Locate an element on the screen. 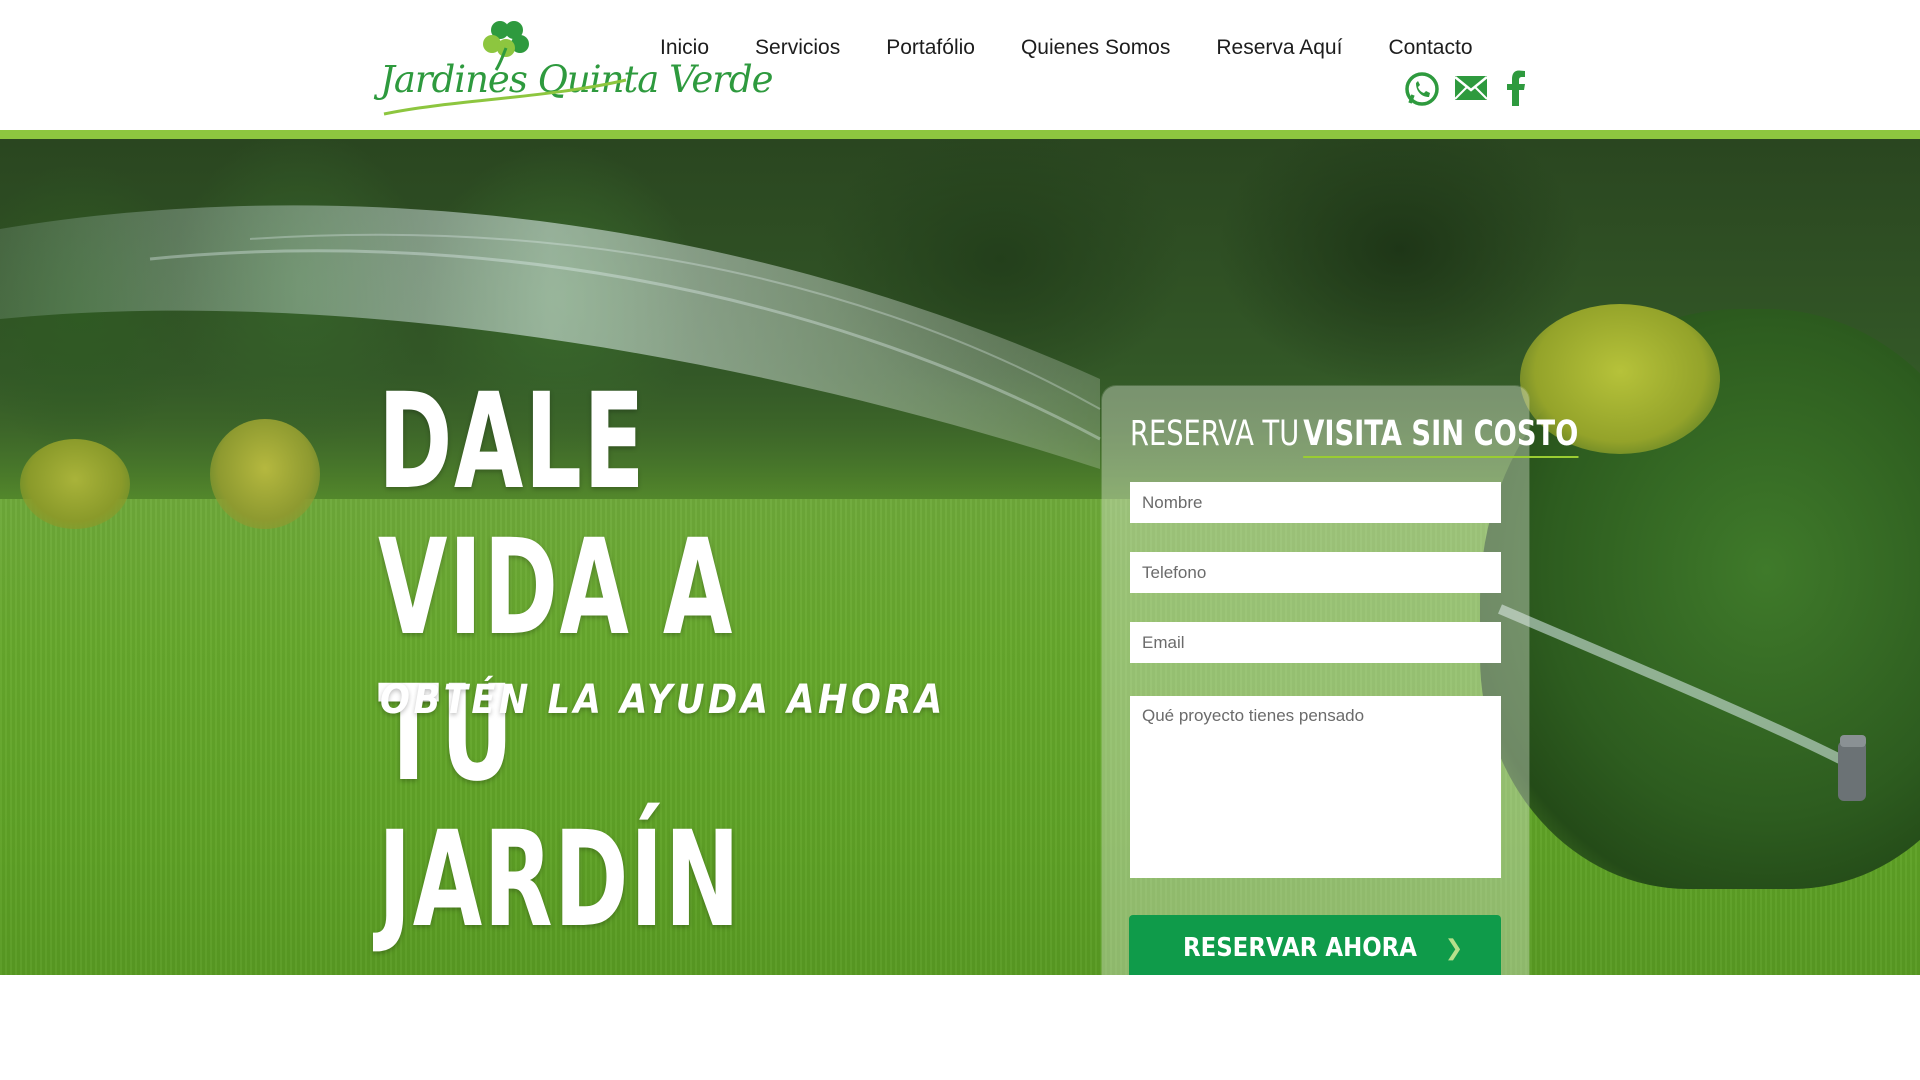 This screenshot has width=1920, height=1080. name-field is located at coordinates (1315, 502).